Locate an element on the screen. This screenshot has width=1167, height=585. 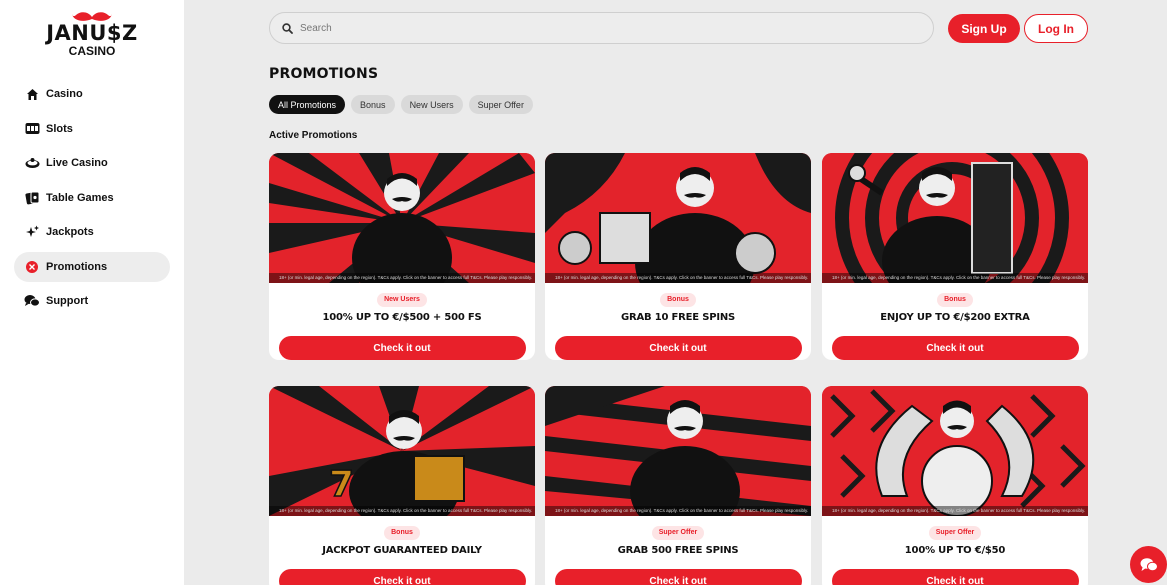
logo: JANU$Z CASINO is located at coordinates (92, 39).